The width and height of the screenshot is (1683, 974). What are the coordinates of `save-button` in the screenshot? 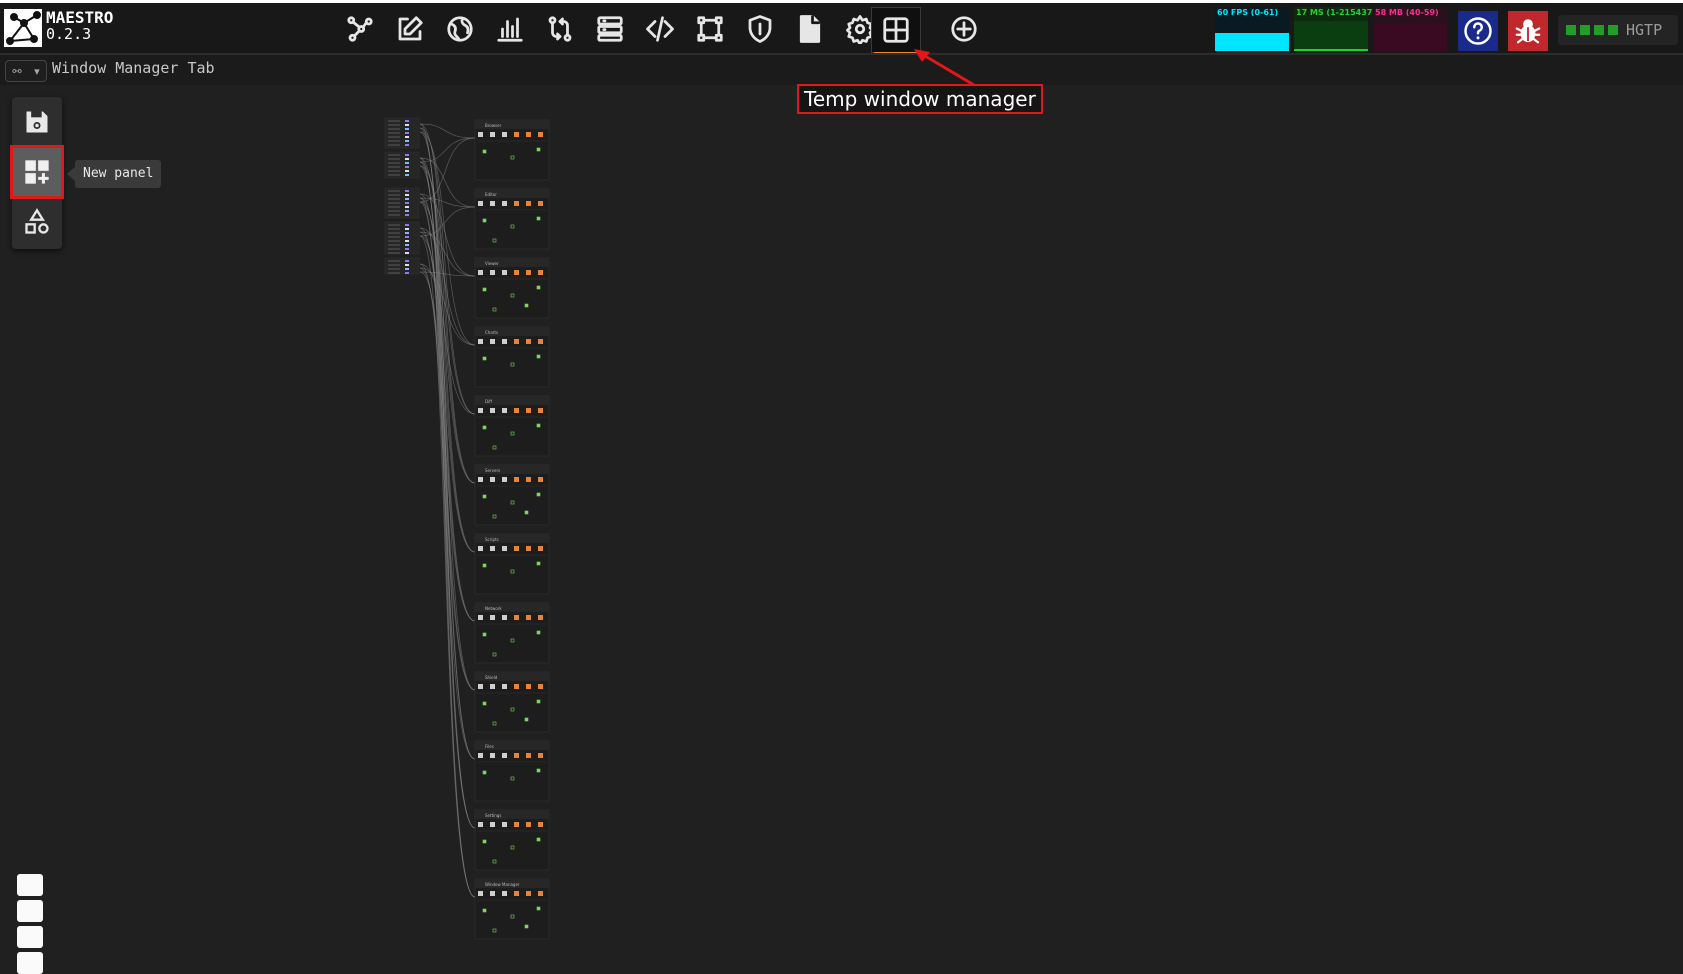 It's located at (37, 122).